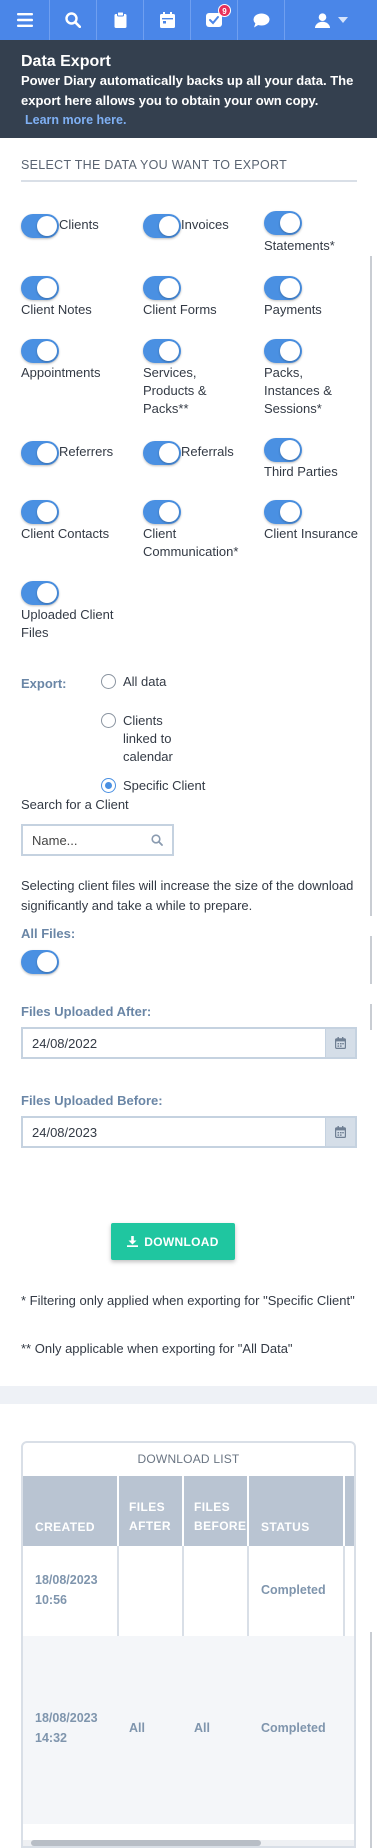  I want to click on toggle-client-communication, so click(162, 512).